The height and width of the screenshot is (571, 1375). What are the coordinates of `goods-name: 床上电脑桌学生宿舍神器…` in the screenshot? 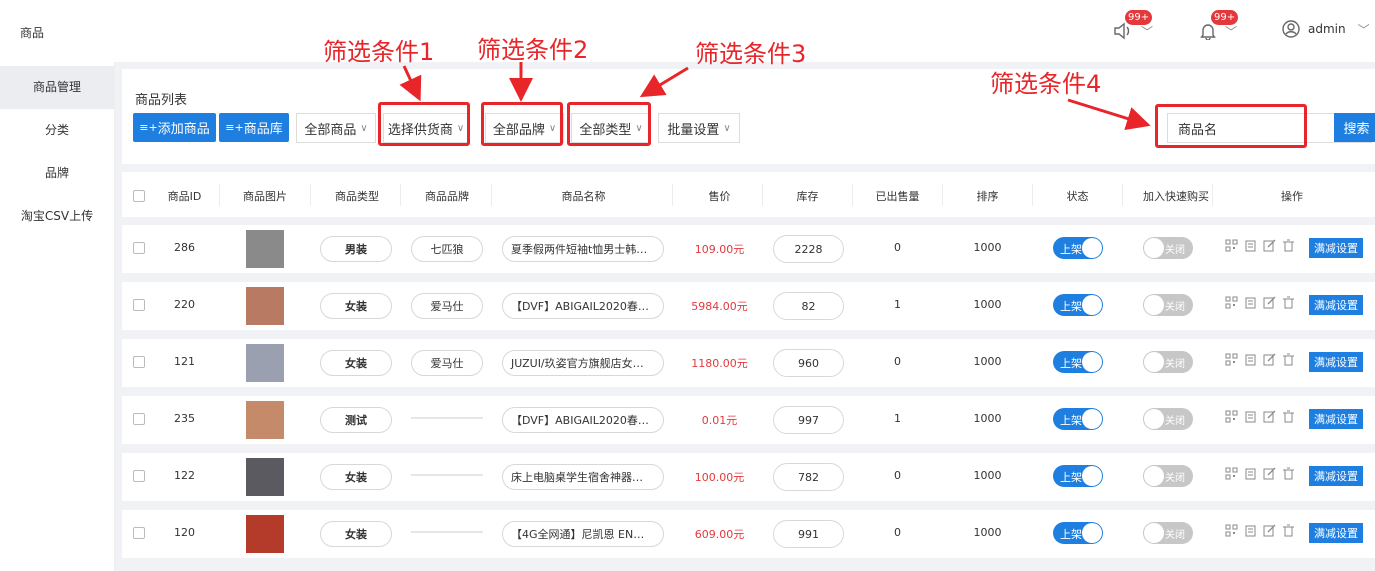 It's located at (583, 477).